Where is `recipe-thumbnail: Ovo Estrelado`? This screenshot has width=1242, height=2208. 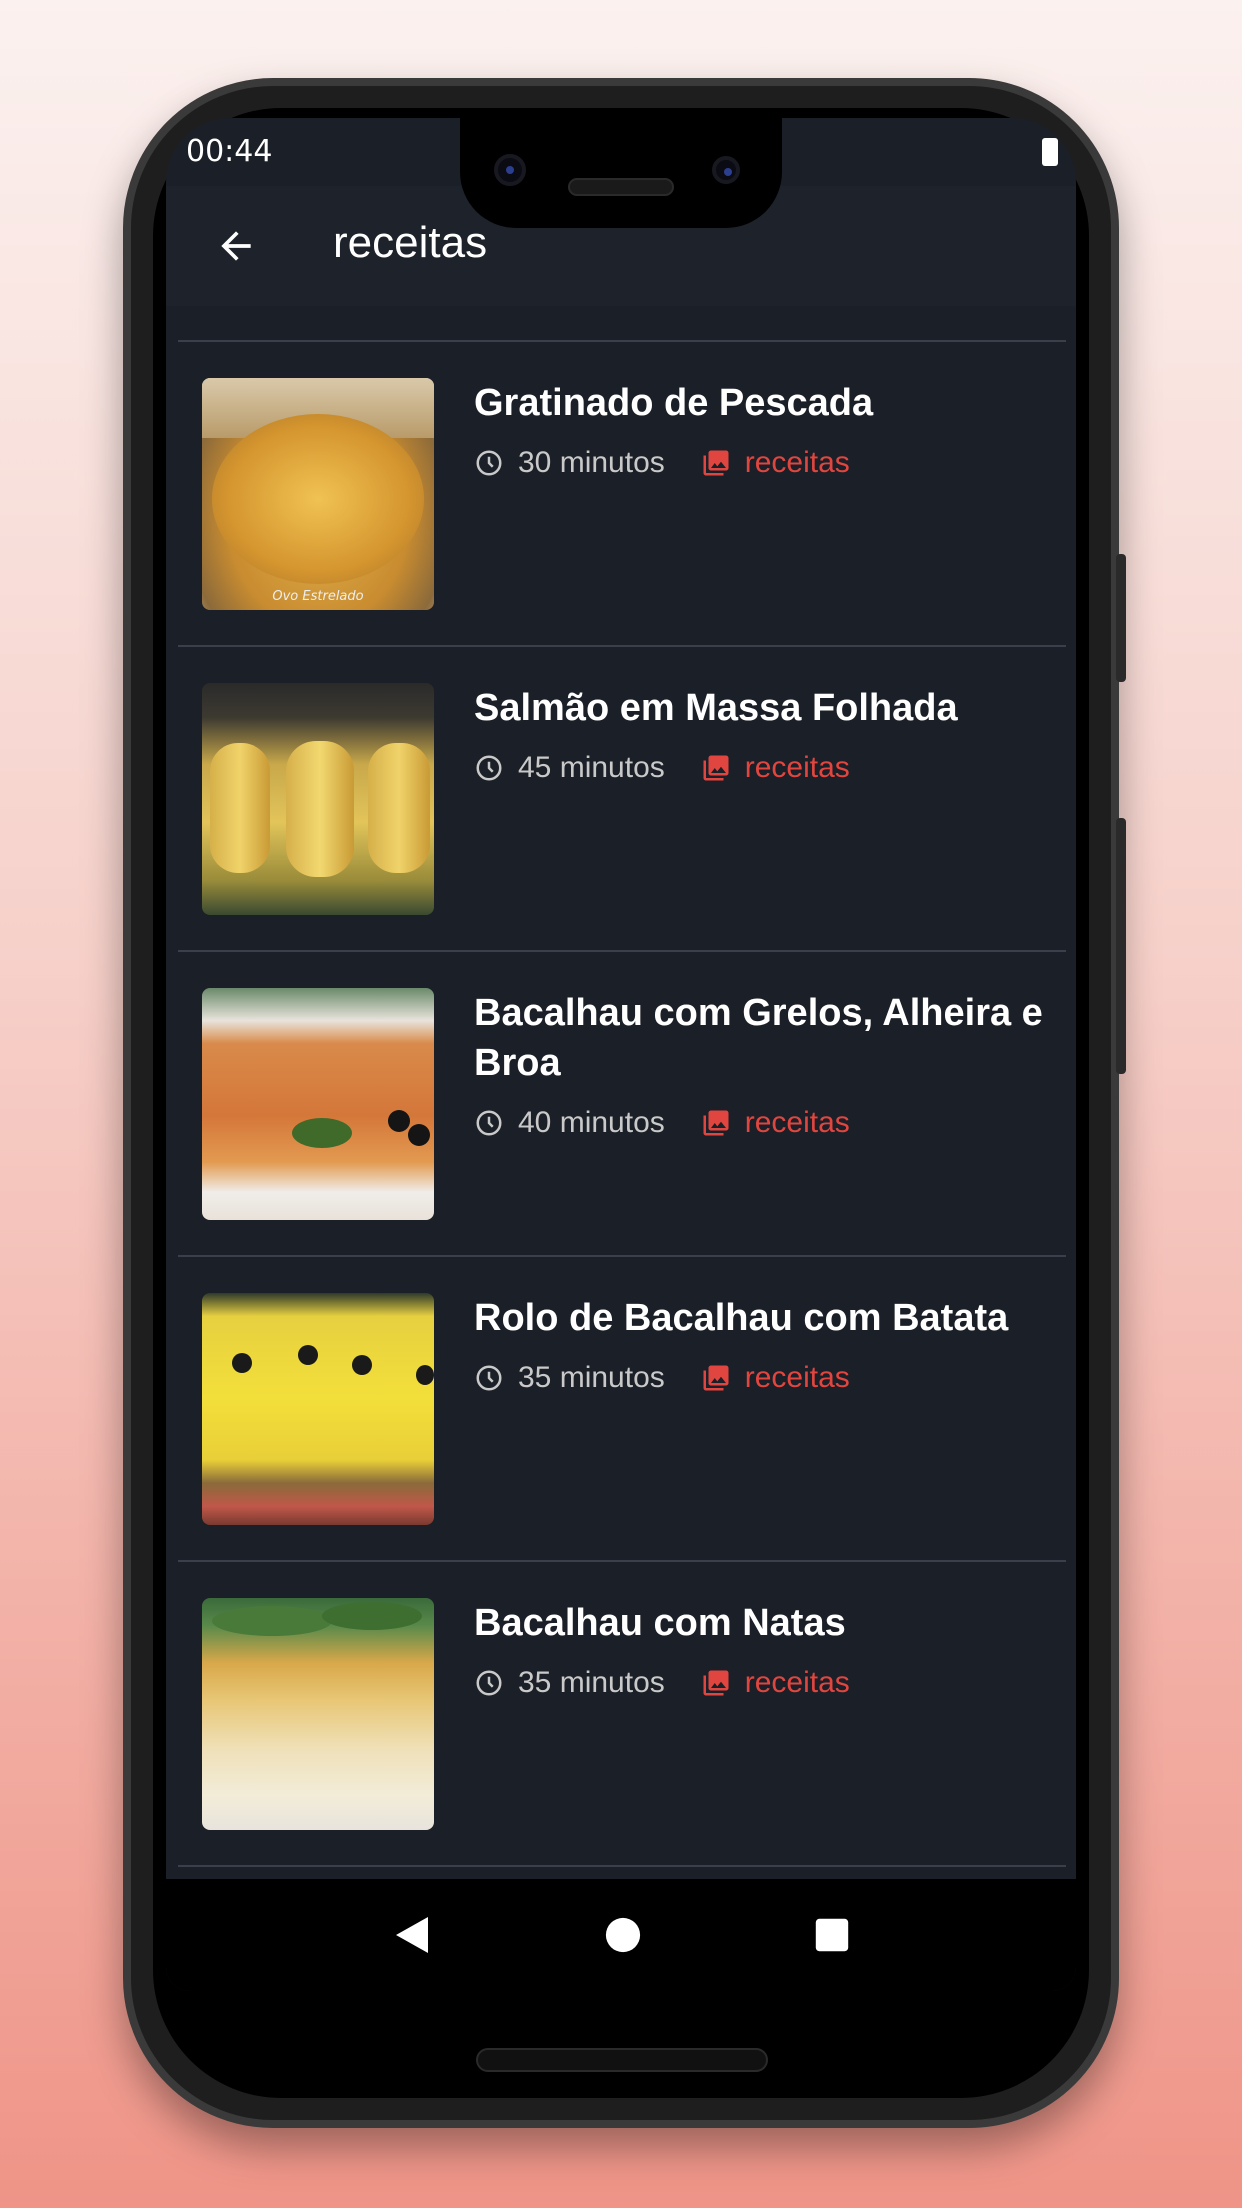
recipe-thumbnail: Ovo Estrelado is located at coordinates (318, 494).